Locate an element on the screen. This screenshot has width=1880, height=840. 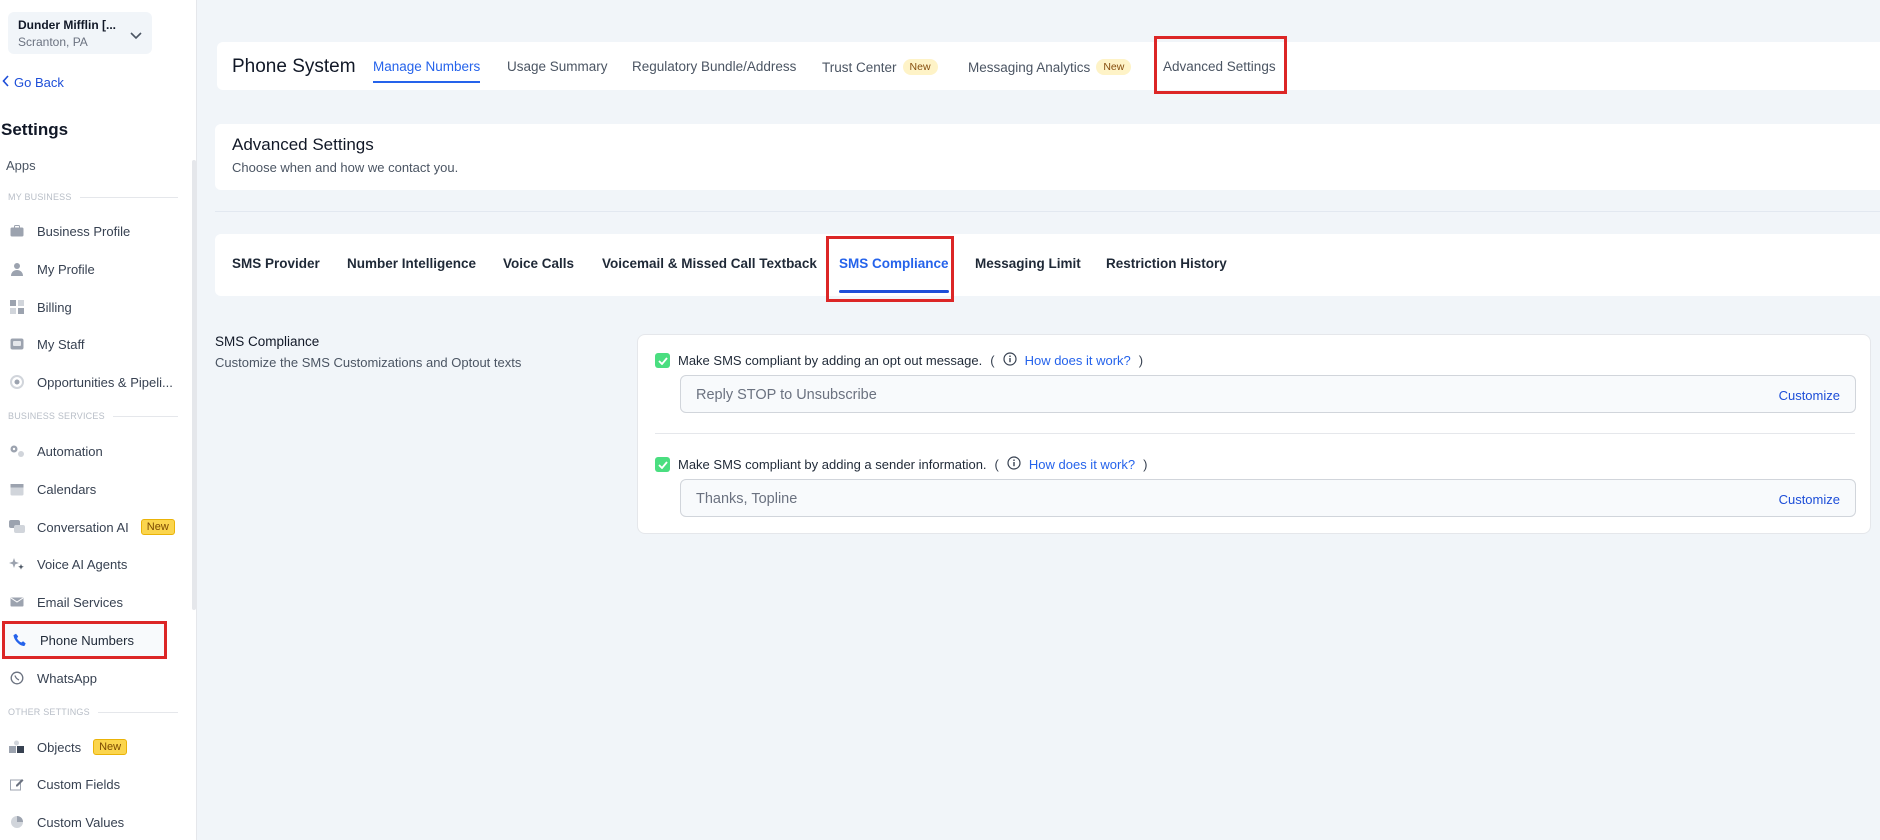
sender-info-field: Thanks, Topline Customize is located at coordinates (1268, 498).